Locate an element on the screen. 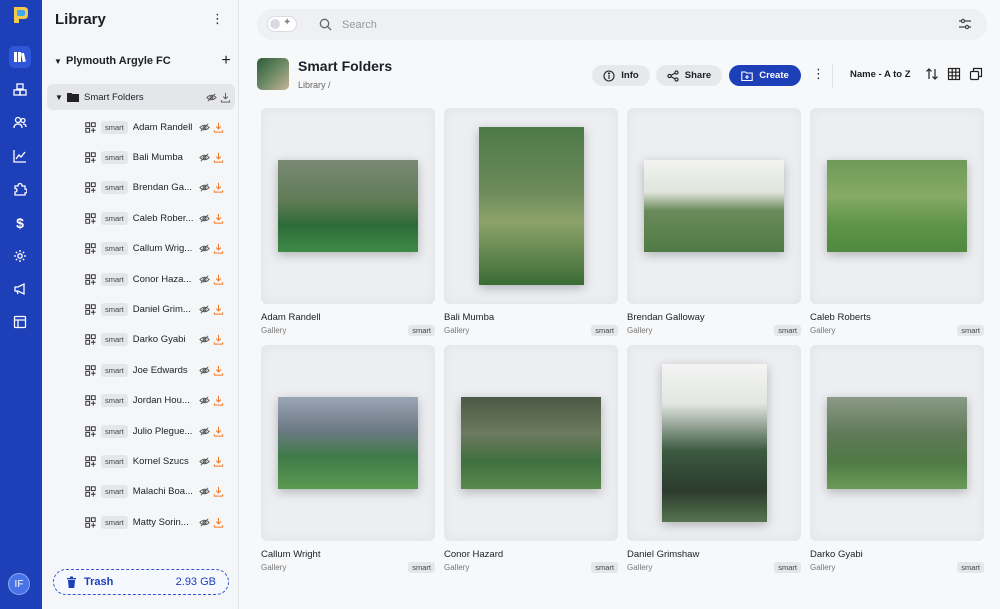 The height and width of the screenshot is (609, 1000). dollar-icon: $ is located at coordinates (20, 223).